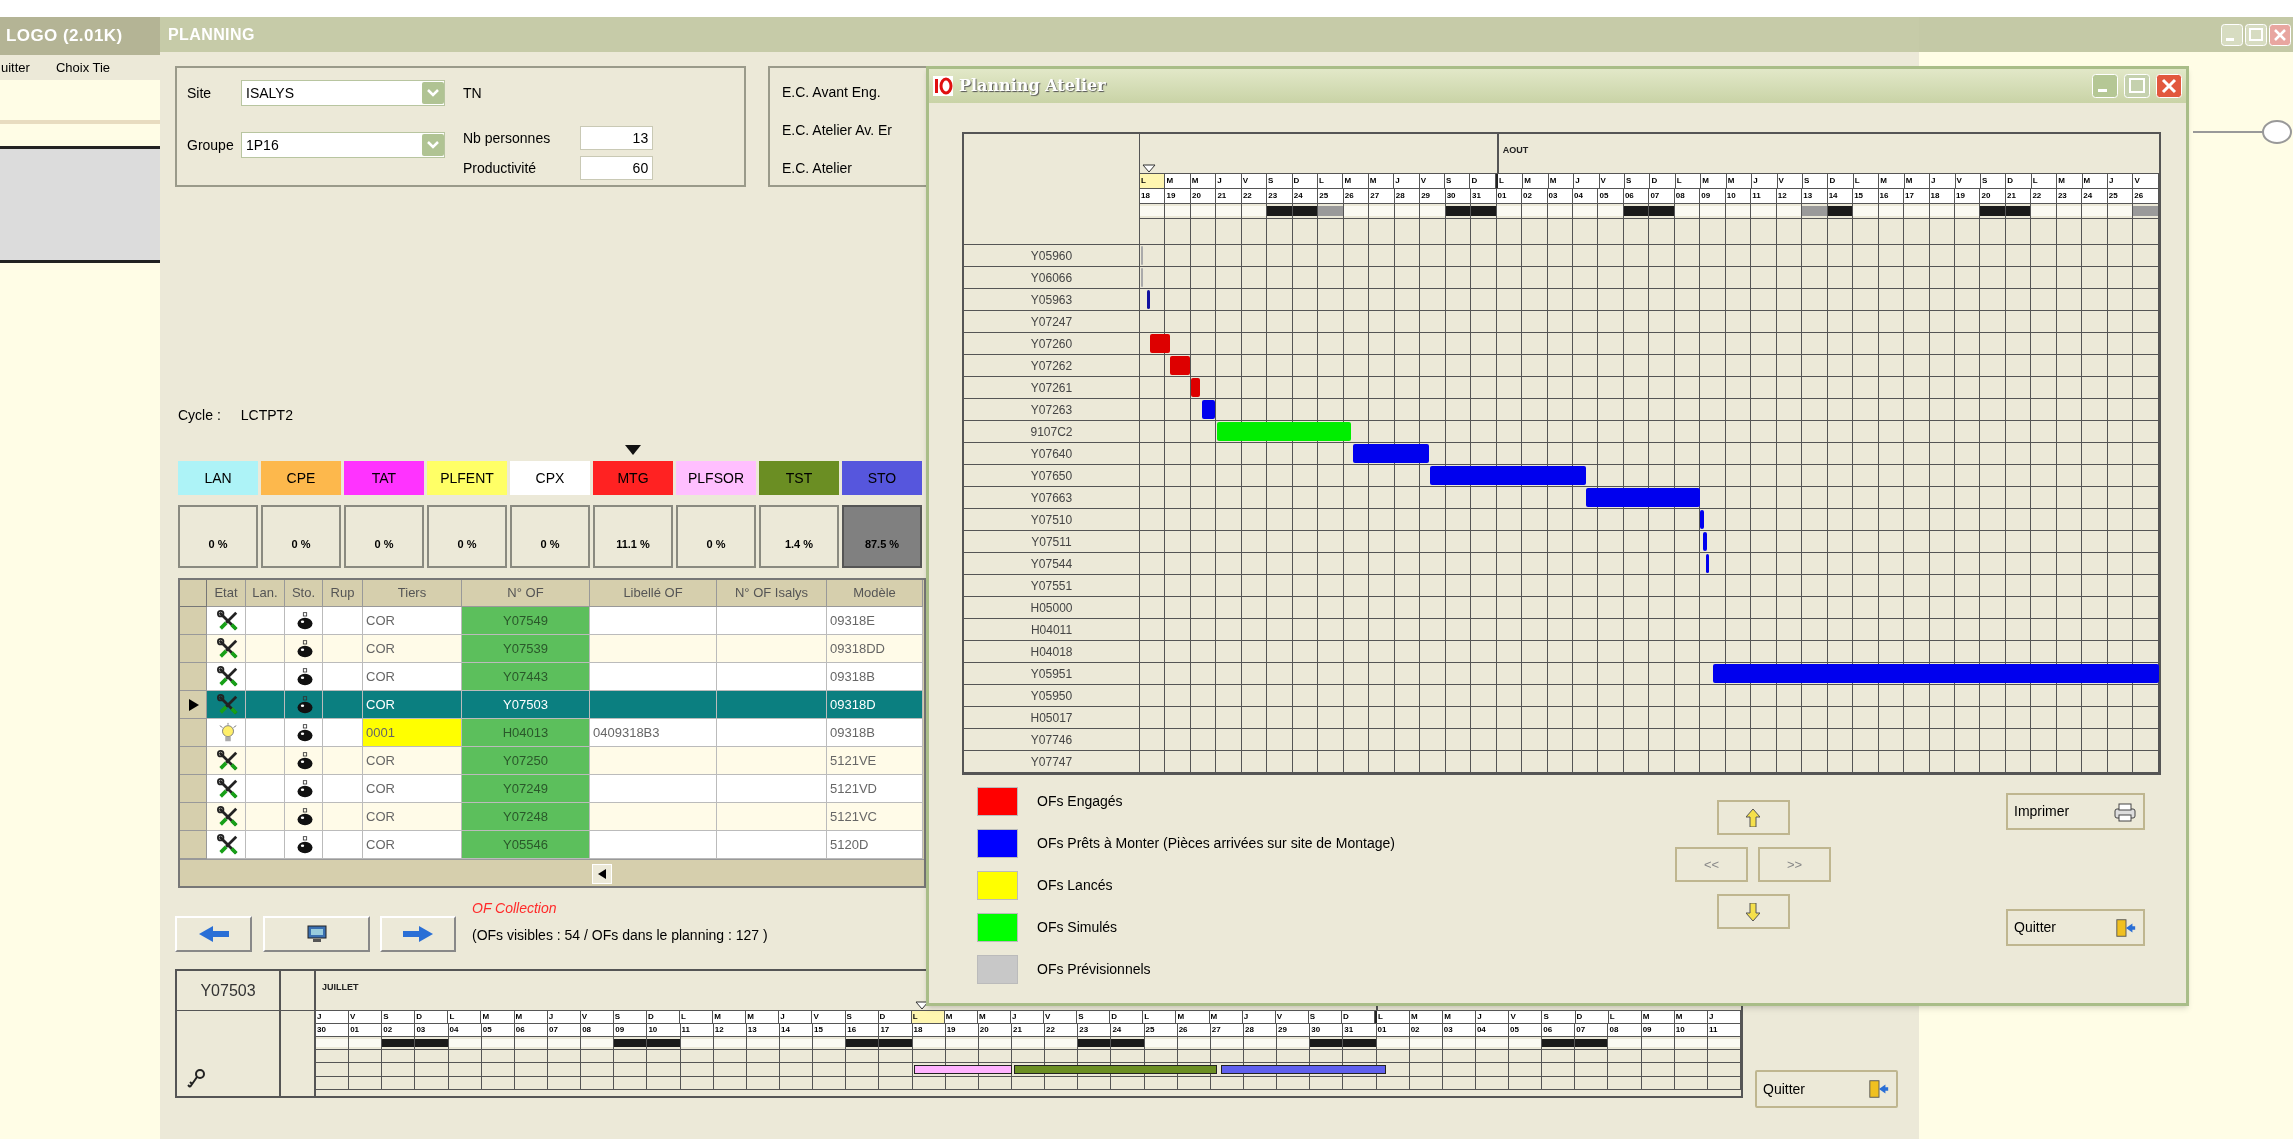  I want to click on previous-button, so click(213, 934).